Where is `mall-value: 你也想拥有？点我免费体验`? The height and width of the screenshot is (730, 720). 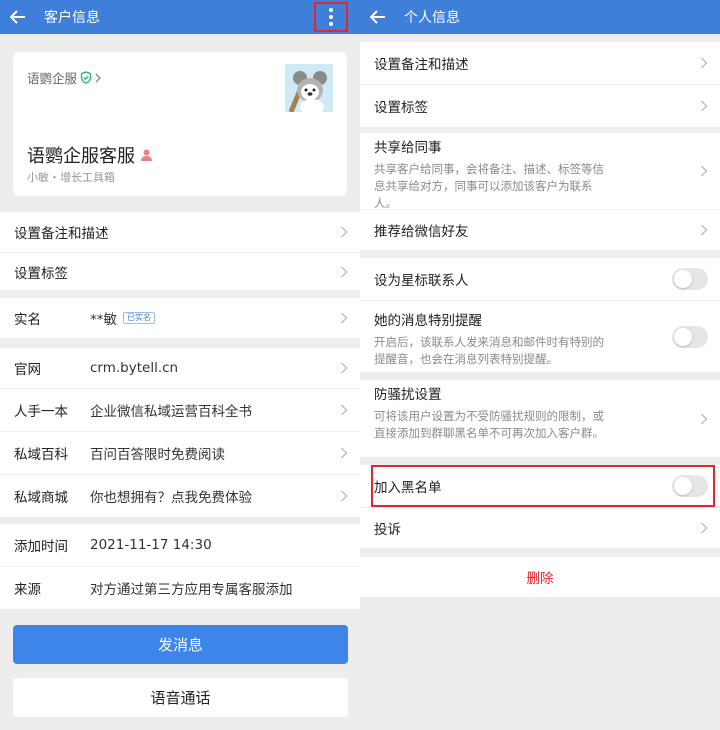 mall-value: 你也想拥有？点我免费体验 is located at coordinates (171, 498).